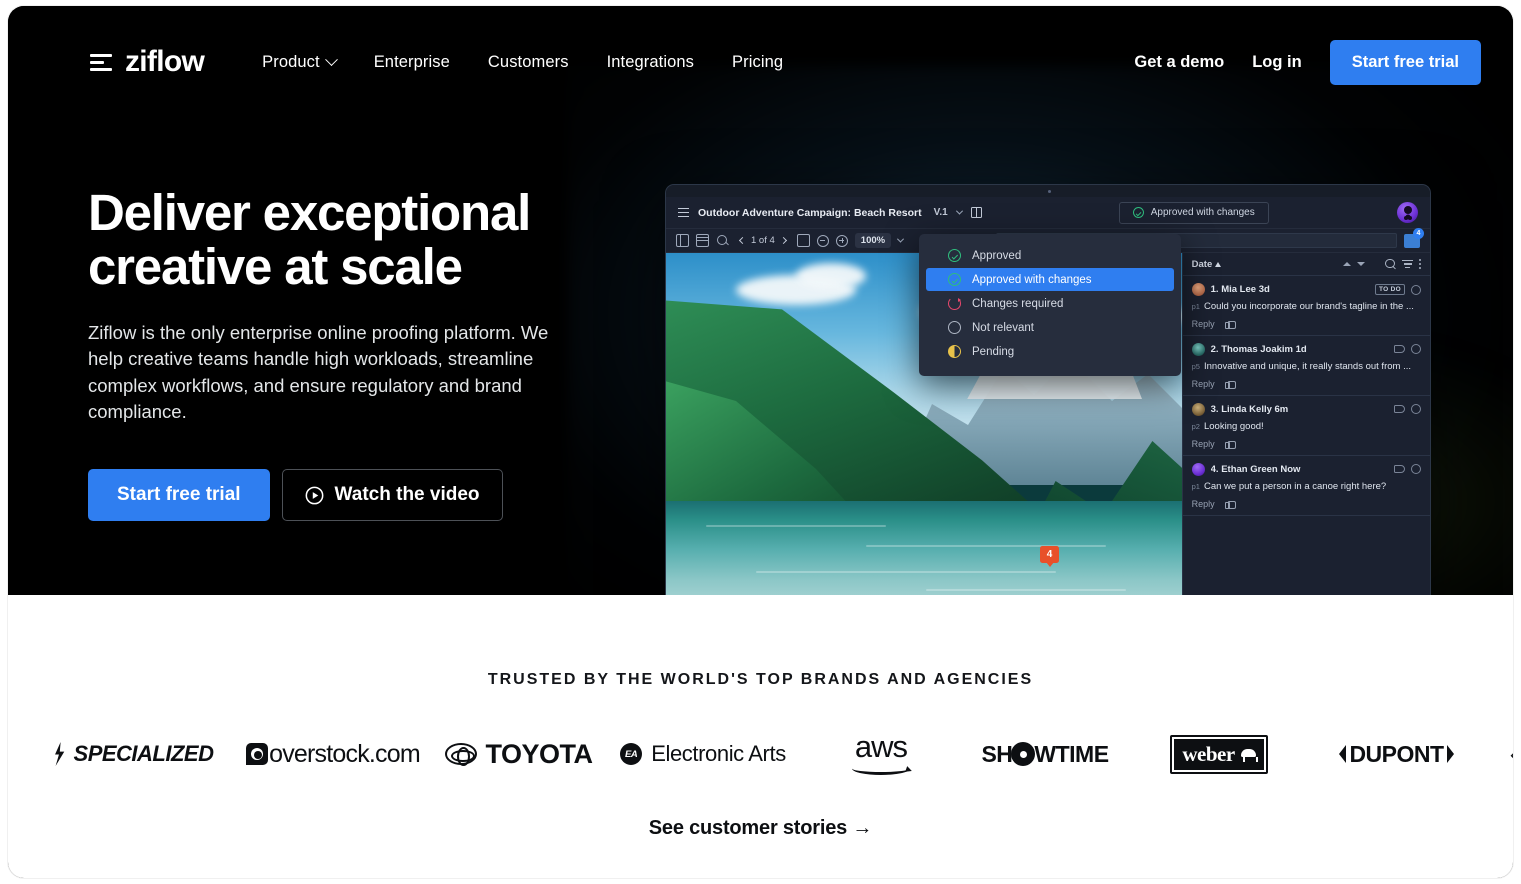 The height and width of the screenshot is (884, 1521). I want to click on status-option-changes-required: Changes required, so click(1050, 303).